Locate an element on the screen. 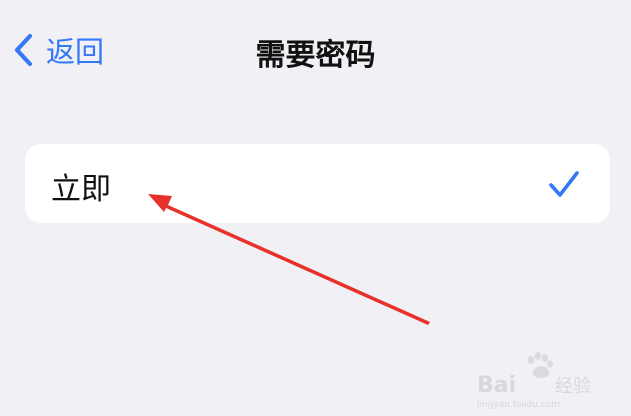 The width and height of the screenshot is (631, 416). checkmark-icon is located at coordinates (564, 184).